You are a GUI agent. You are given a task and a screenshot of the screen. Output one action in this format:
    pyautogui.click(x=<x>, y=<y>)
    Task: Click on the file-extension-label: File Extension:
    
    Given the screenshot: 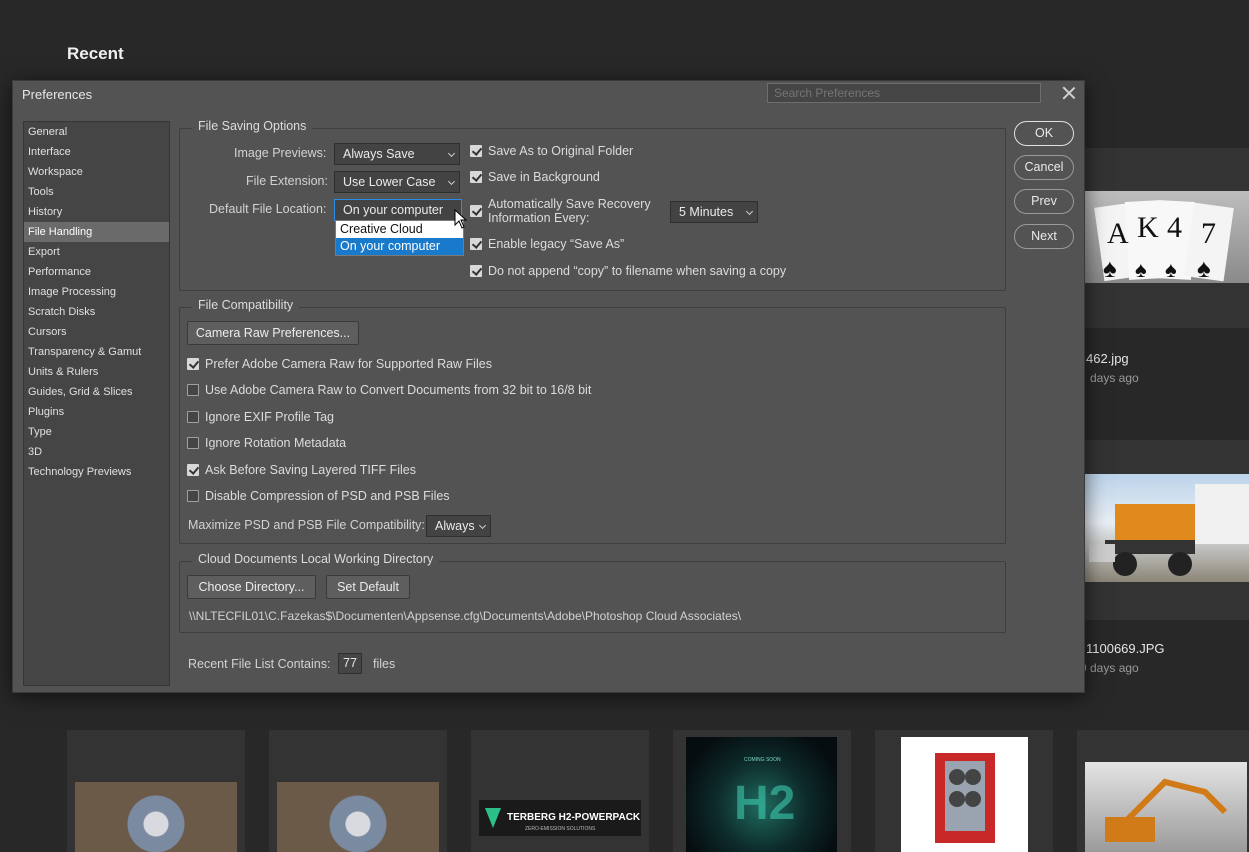 What is the action you would take?
    pyautogui.click(x=287, y=181)
    